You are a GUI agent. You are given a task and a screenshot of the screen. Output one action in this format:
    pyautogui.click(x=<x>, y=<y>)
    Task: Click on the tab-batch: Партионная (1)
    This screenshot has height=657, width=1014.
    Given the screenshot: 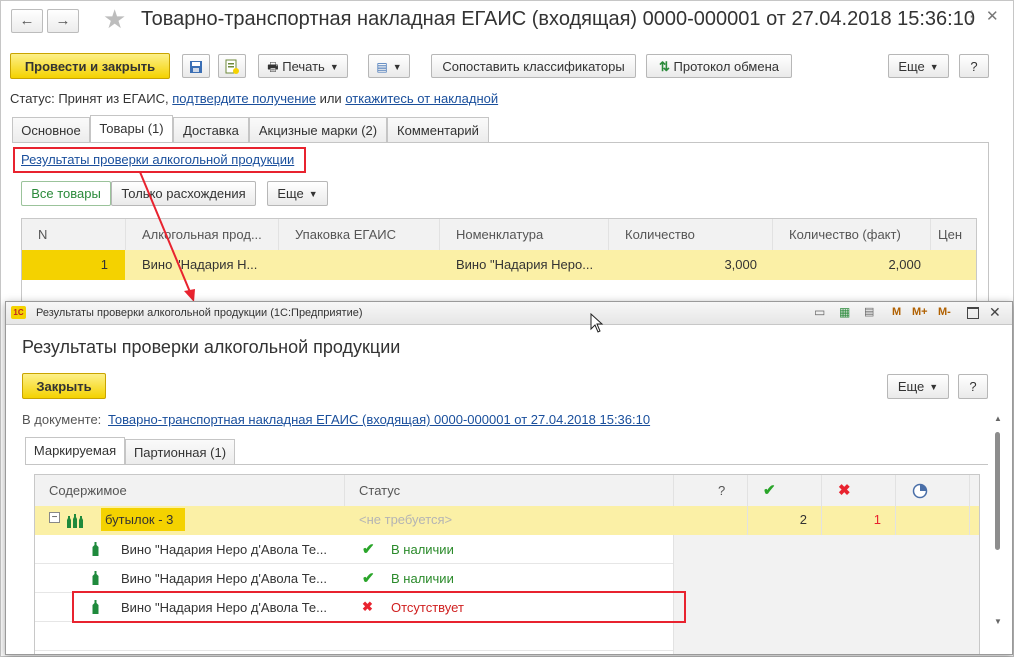 What is the action you would take?
    pyautogui.click(x=180, y=451)
    